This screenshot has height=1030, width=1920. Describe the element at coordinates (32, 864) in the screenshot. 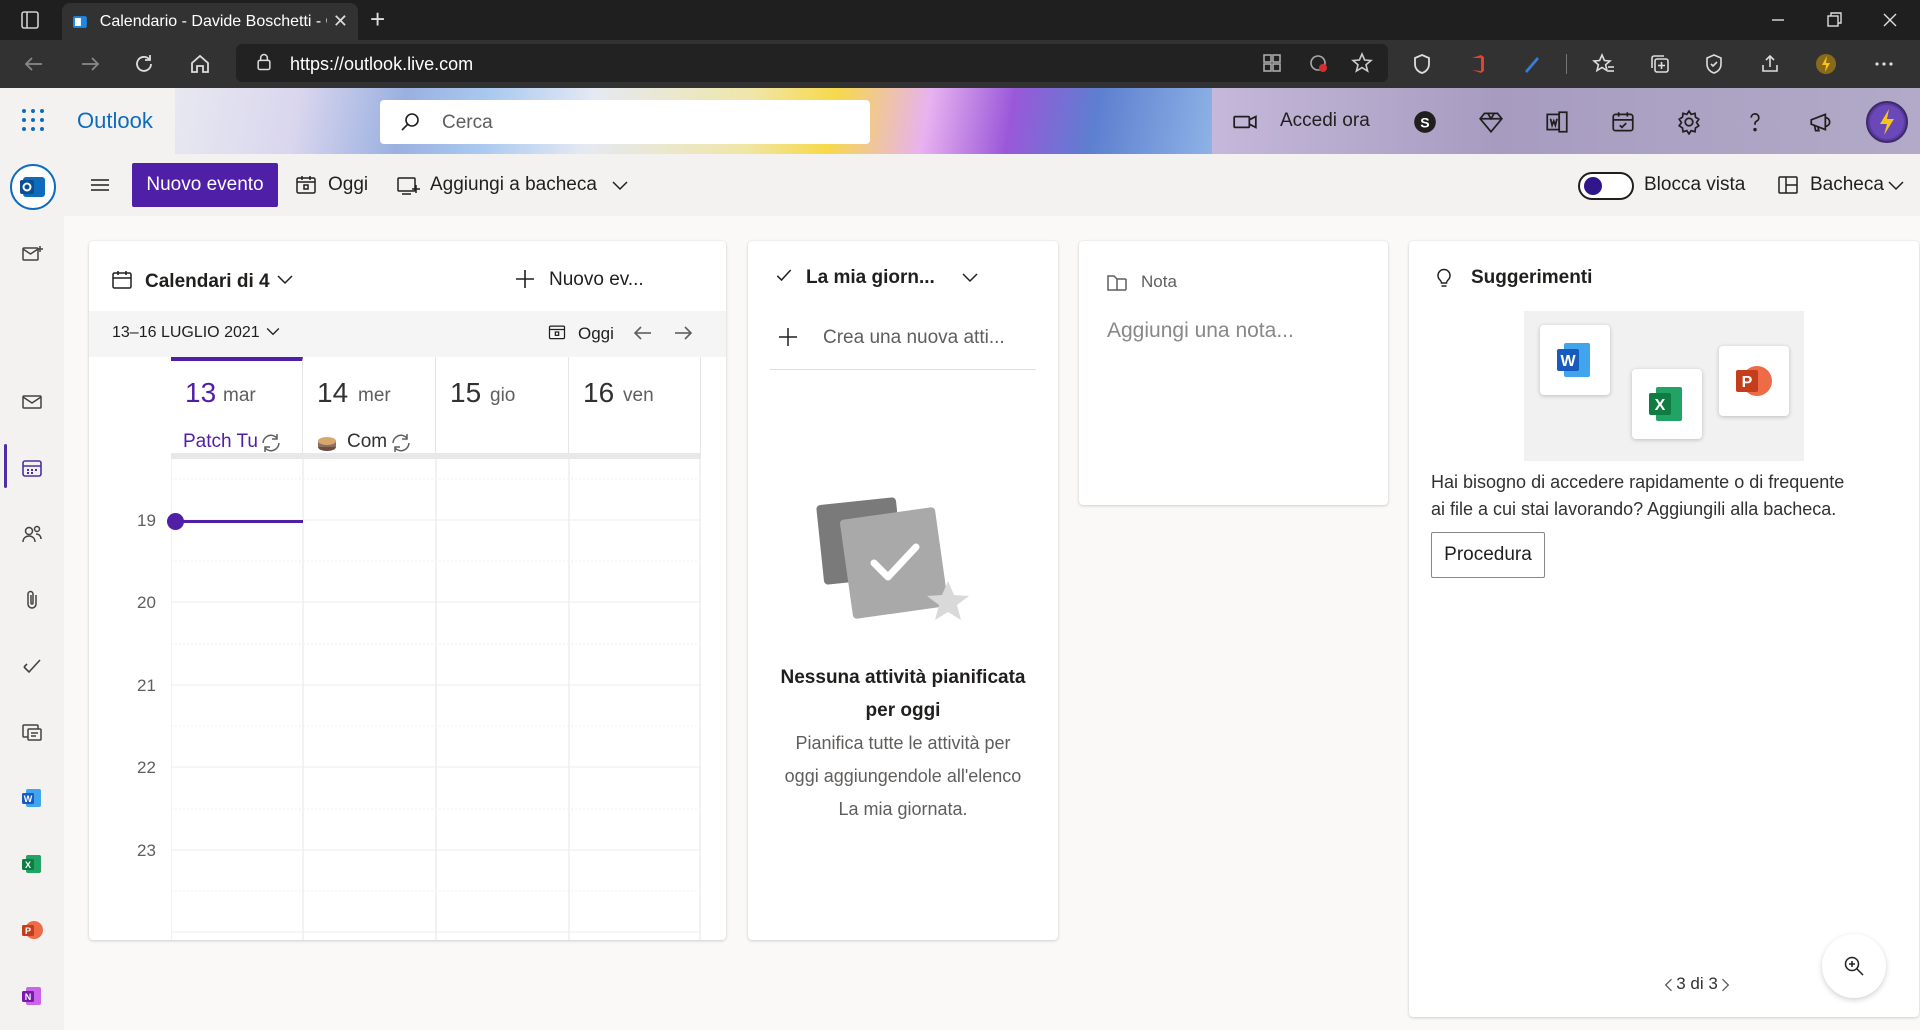

I see `excel-app-icon: X` at that location.